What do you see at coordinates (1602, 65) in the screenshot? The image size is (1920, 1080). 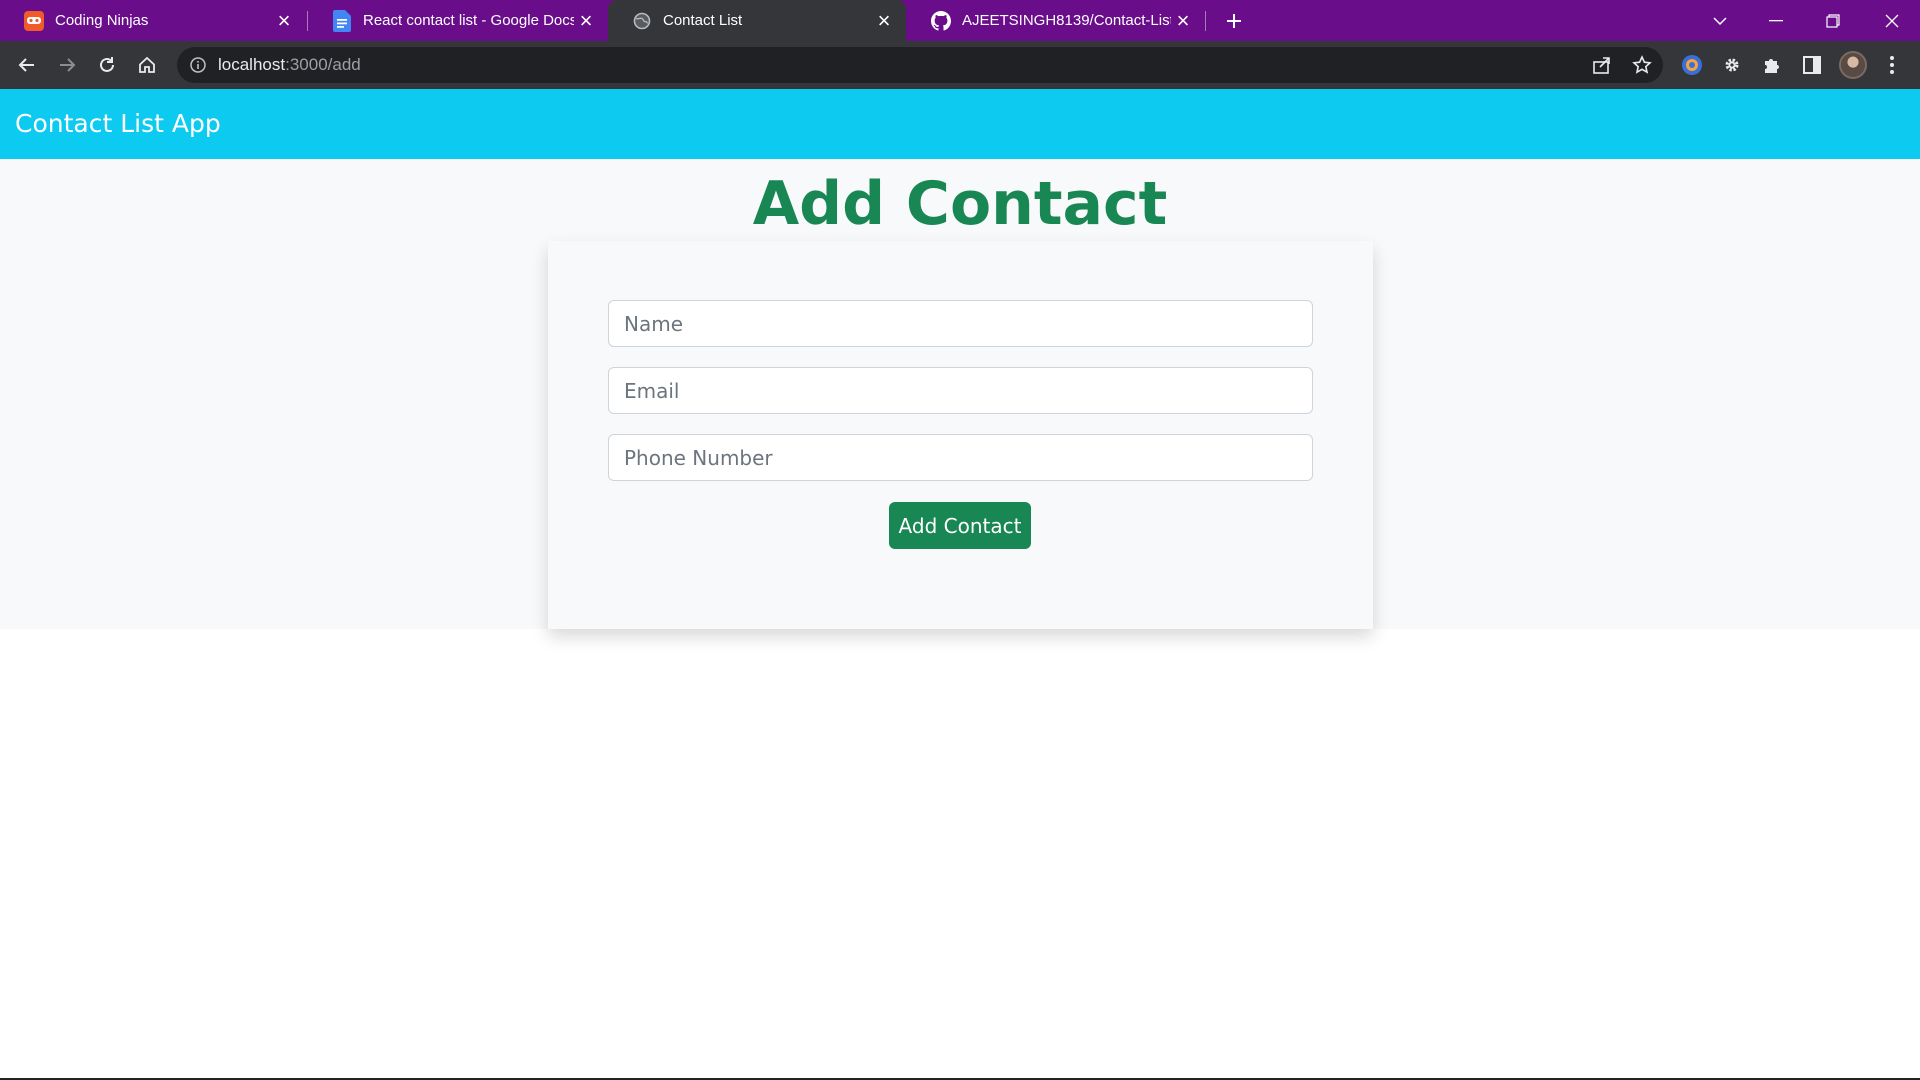 I see `share-icon` at bounding box center [1602, 65].